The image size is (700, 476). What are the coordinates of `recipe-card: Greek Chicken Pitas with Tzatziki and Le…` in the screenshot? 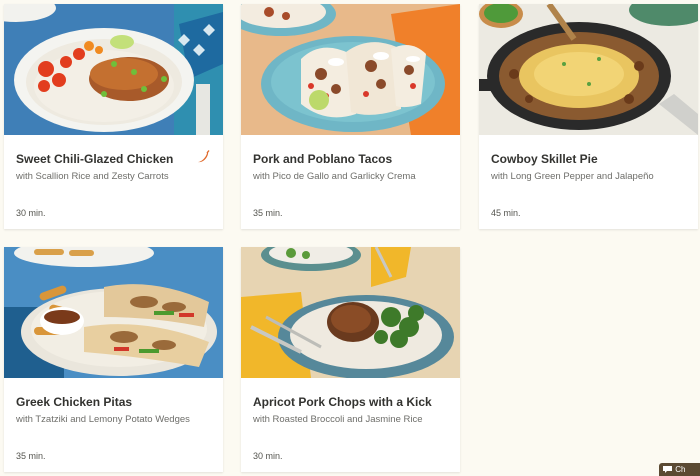 It's located at (113, 359).